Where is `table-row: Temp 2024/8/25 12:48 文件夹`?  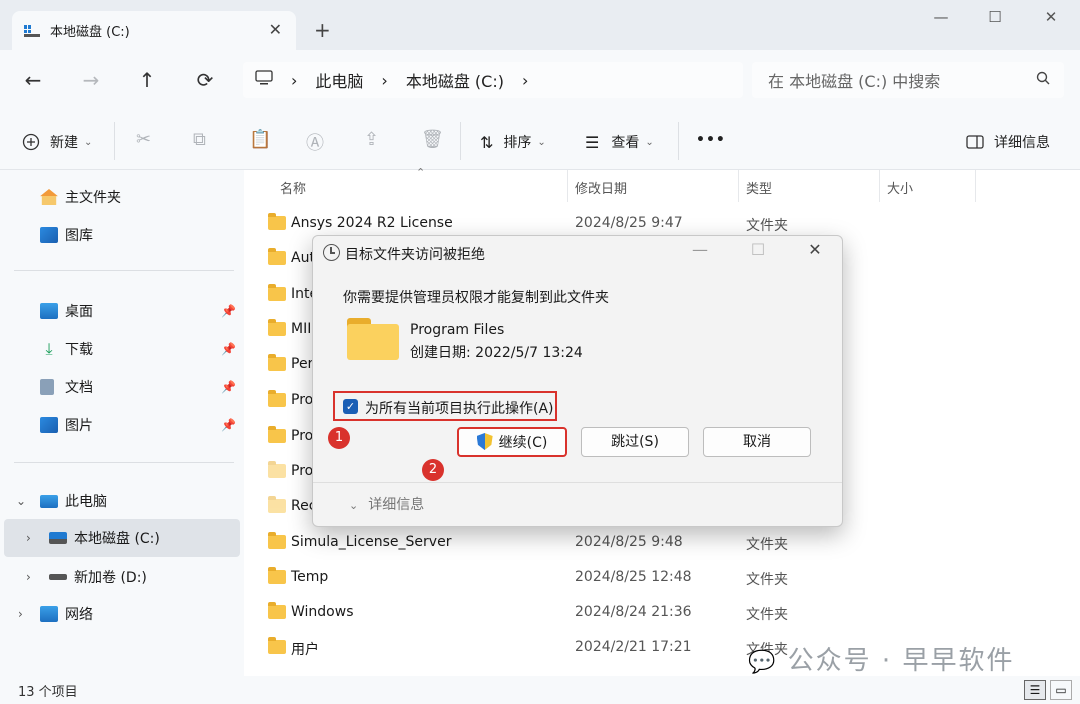 table-row: Temp 2024/8/25 12:48 文件夹 is located at coordinates (664, 577).